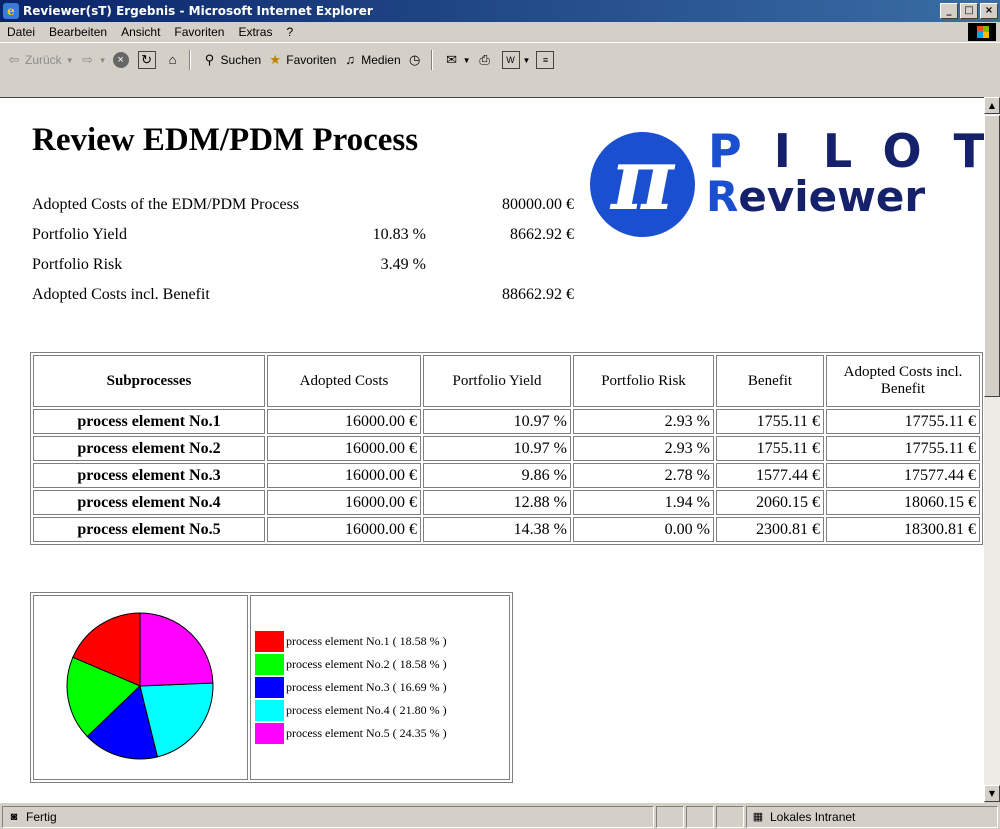  What do you see at coordinates (301, 60) in the screenshot?
I see `favorites-button: ★ Favoriten` at bounding box center [301, 60].